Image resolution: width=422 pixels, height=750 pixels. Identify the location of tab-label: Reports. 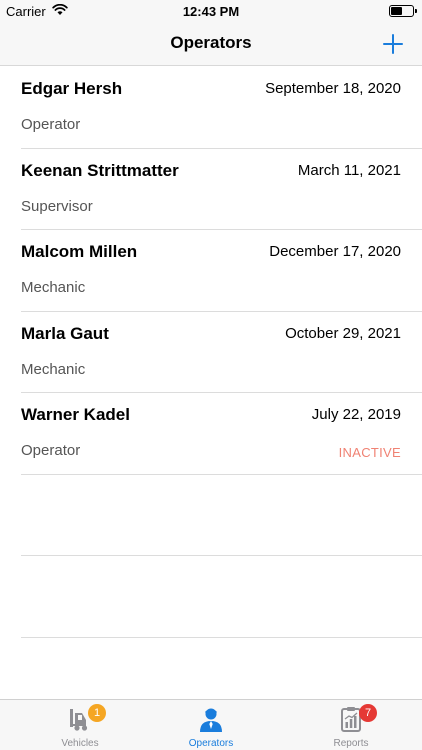
(351, 743).